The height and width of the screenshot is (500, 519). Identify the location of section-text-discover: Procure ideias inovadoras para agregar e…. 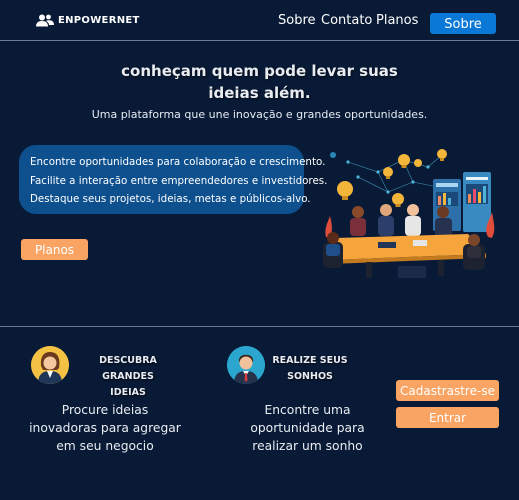
(105, 428).